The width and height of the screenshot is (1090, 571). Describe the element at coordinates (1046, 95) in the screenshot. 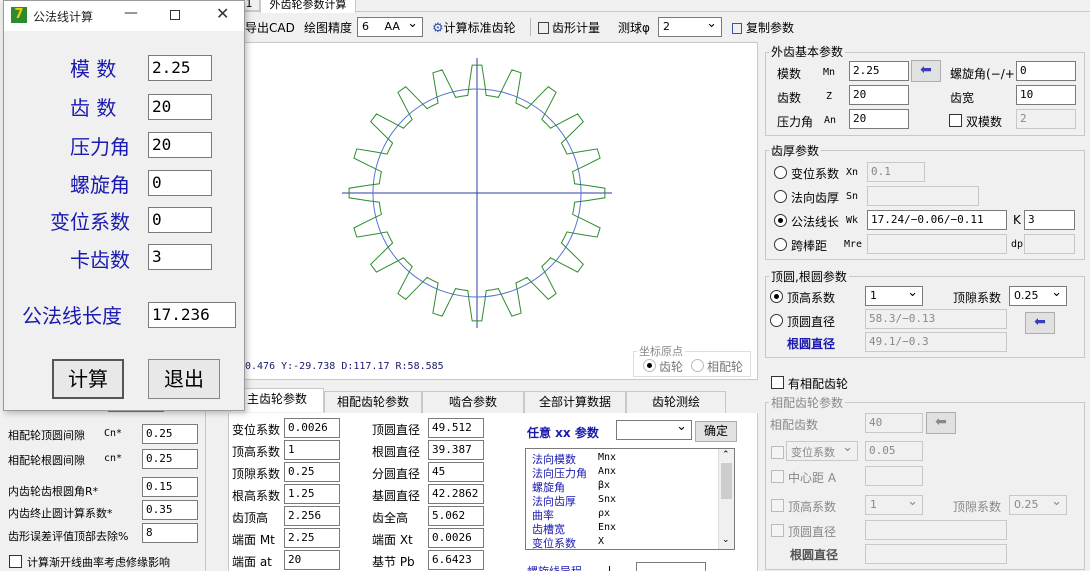

I see `face-width-input: 10` at that location.